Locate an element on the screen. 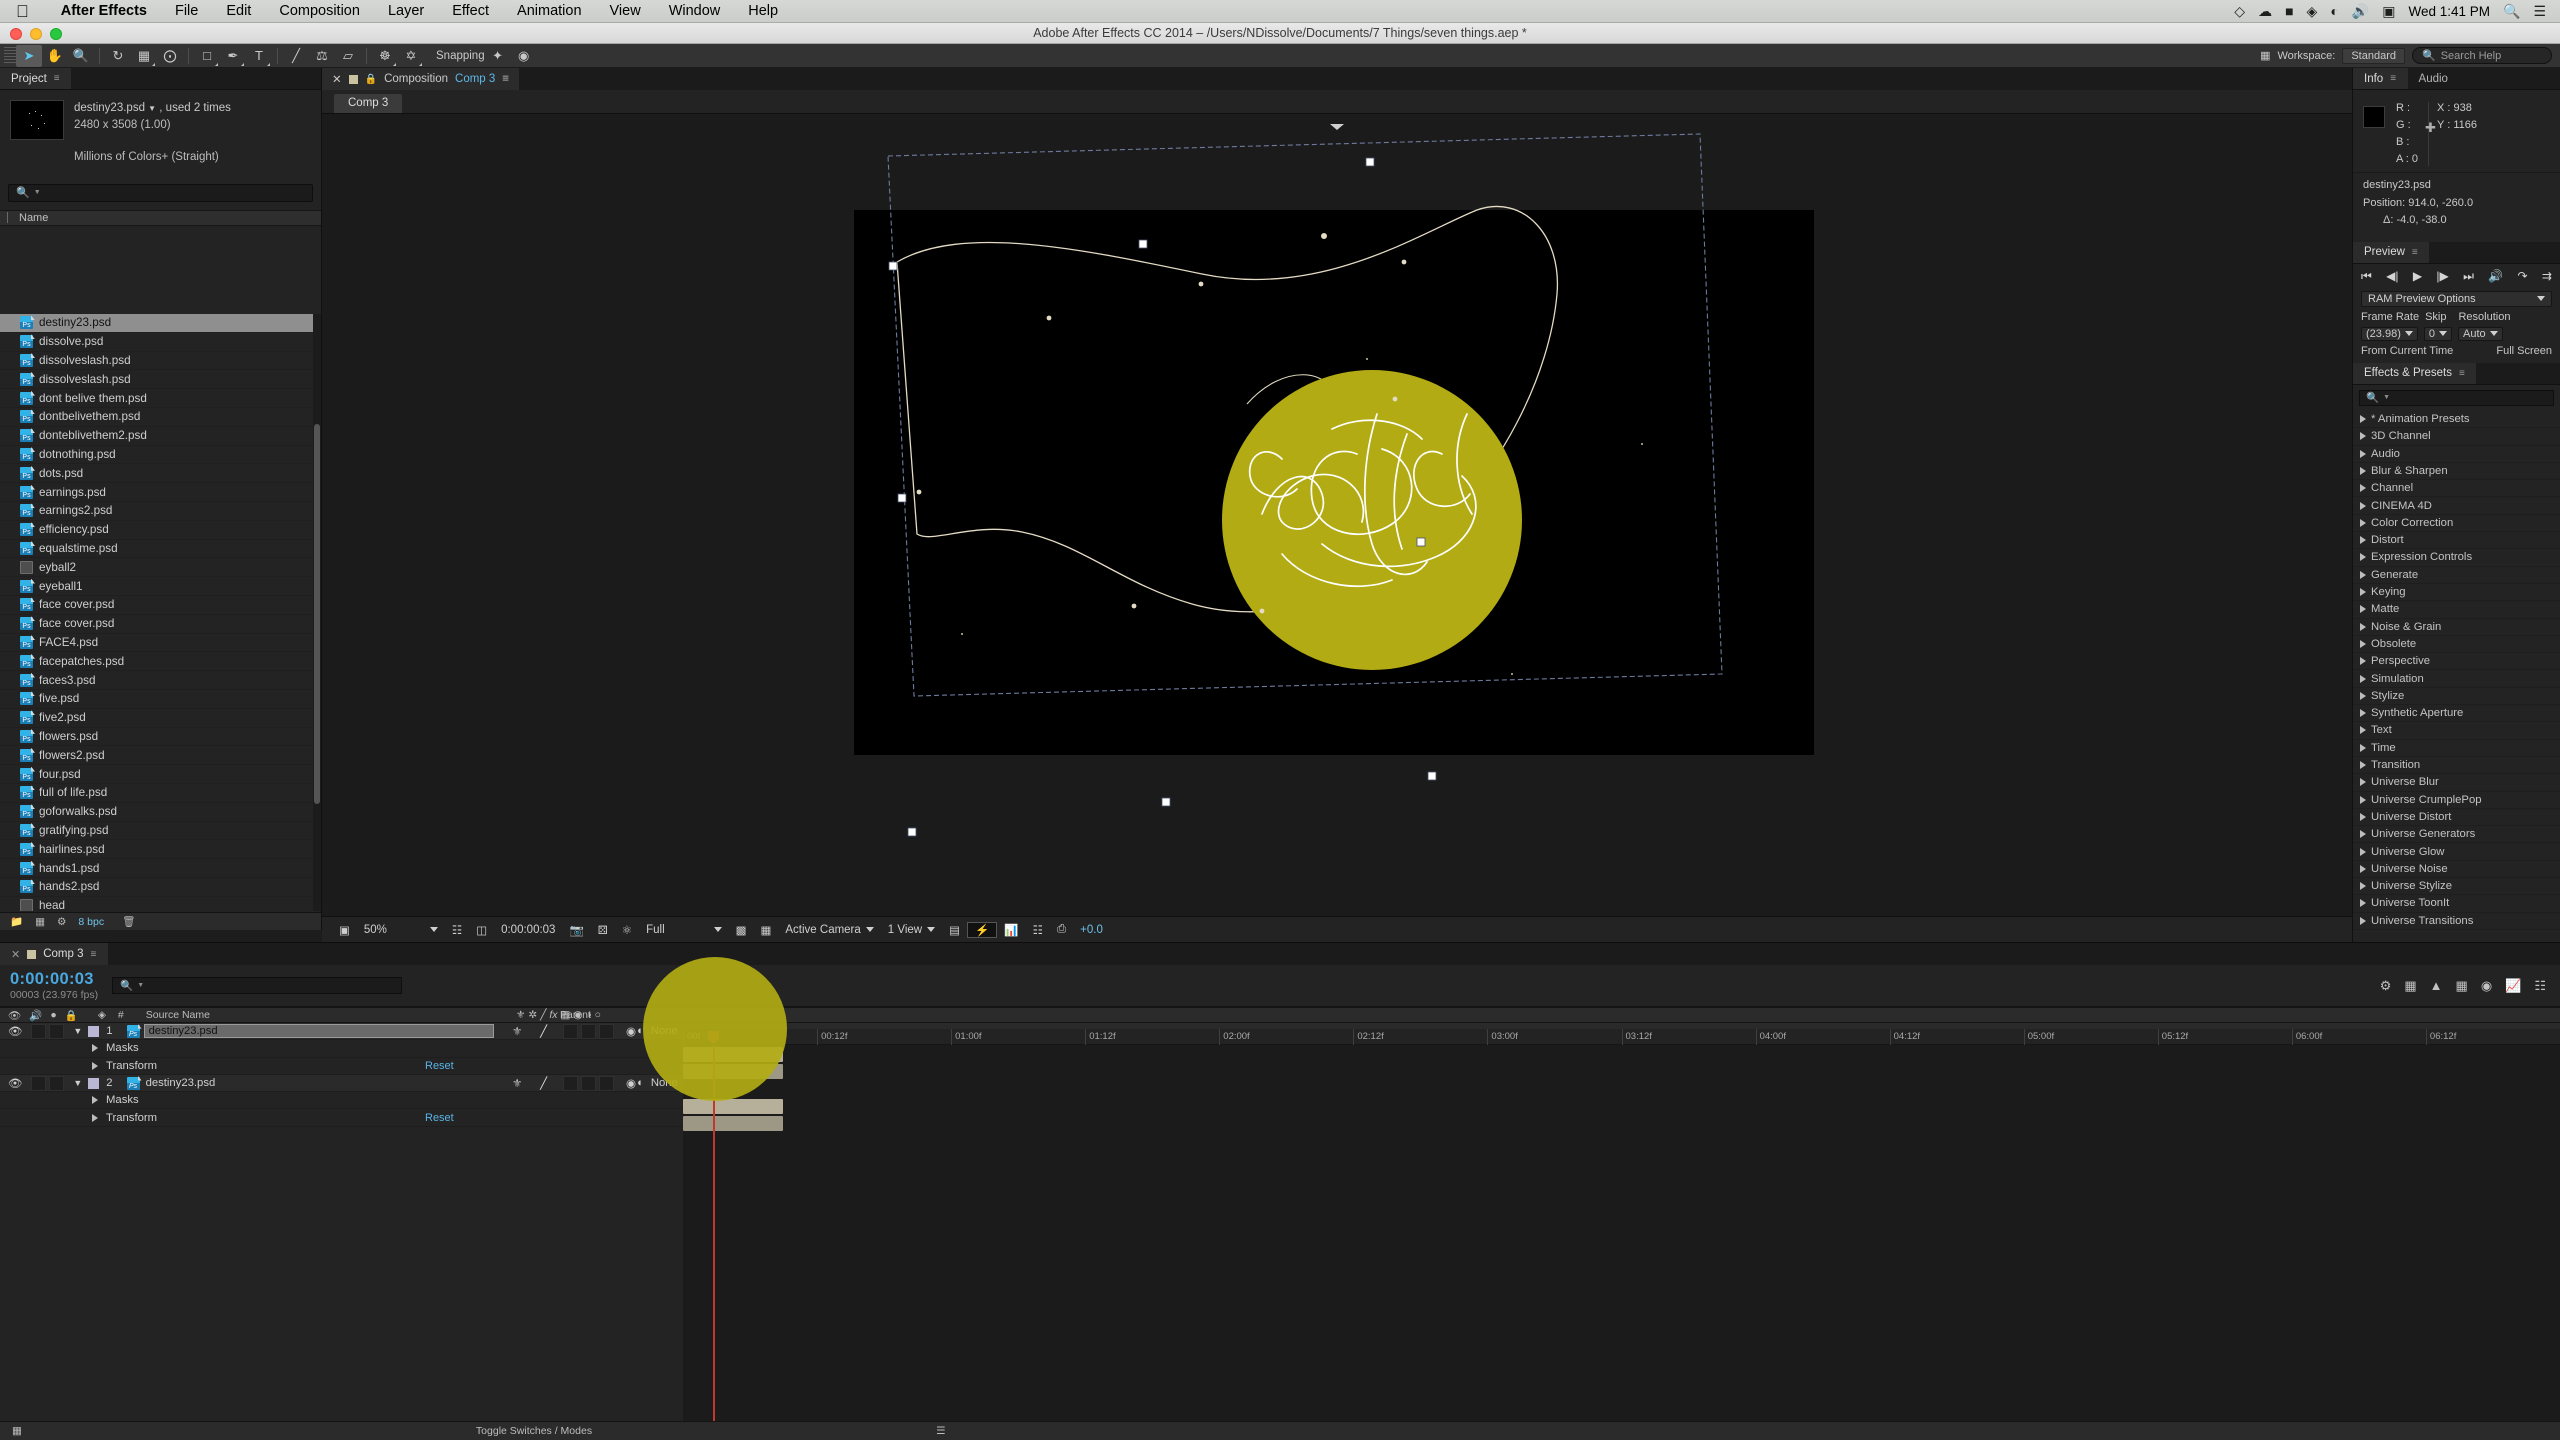  project-file-row: head is located at coordinates (160, 904).